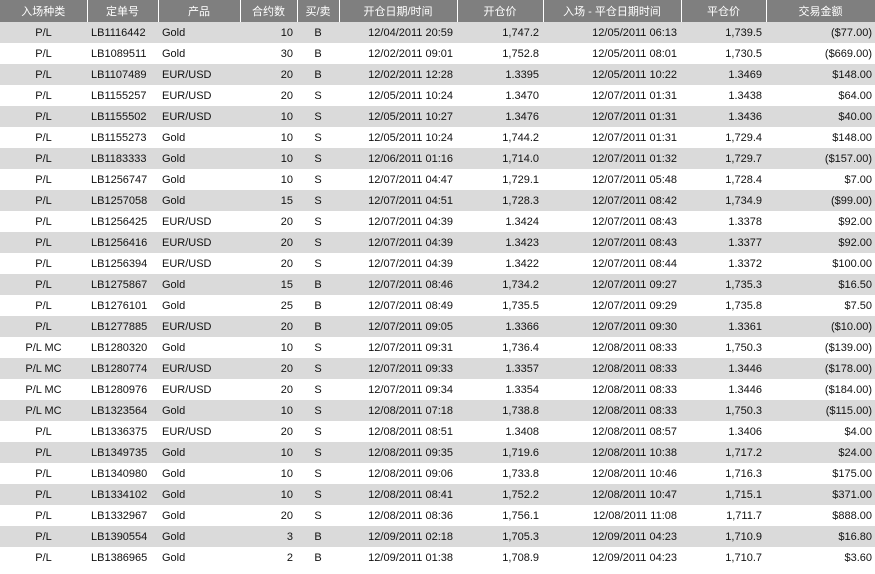 Image resolution: width=875 pixels, height=574 pixels. I want to click on cell-amount: $100.00, so click(820, 263).